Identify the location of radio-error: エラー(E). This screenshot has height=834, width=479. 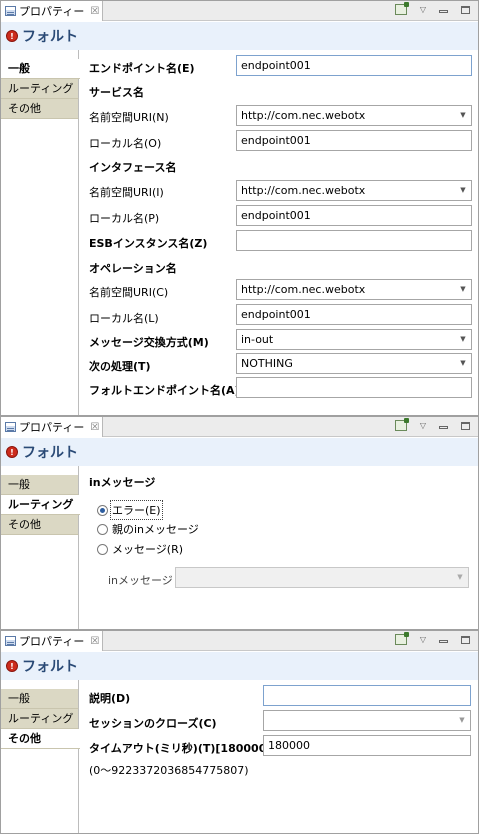
(130, 510).